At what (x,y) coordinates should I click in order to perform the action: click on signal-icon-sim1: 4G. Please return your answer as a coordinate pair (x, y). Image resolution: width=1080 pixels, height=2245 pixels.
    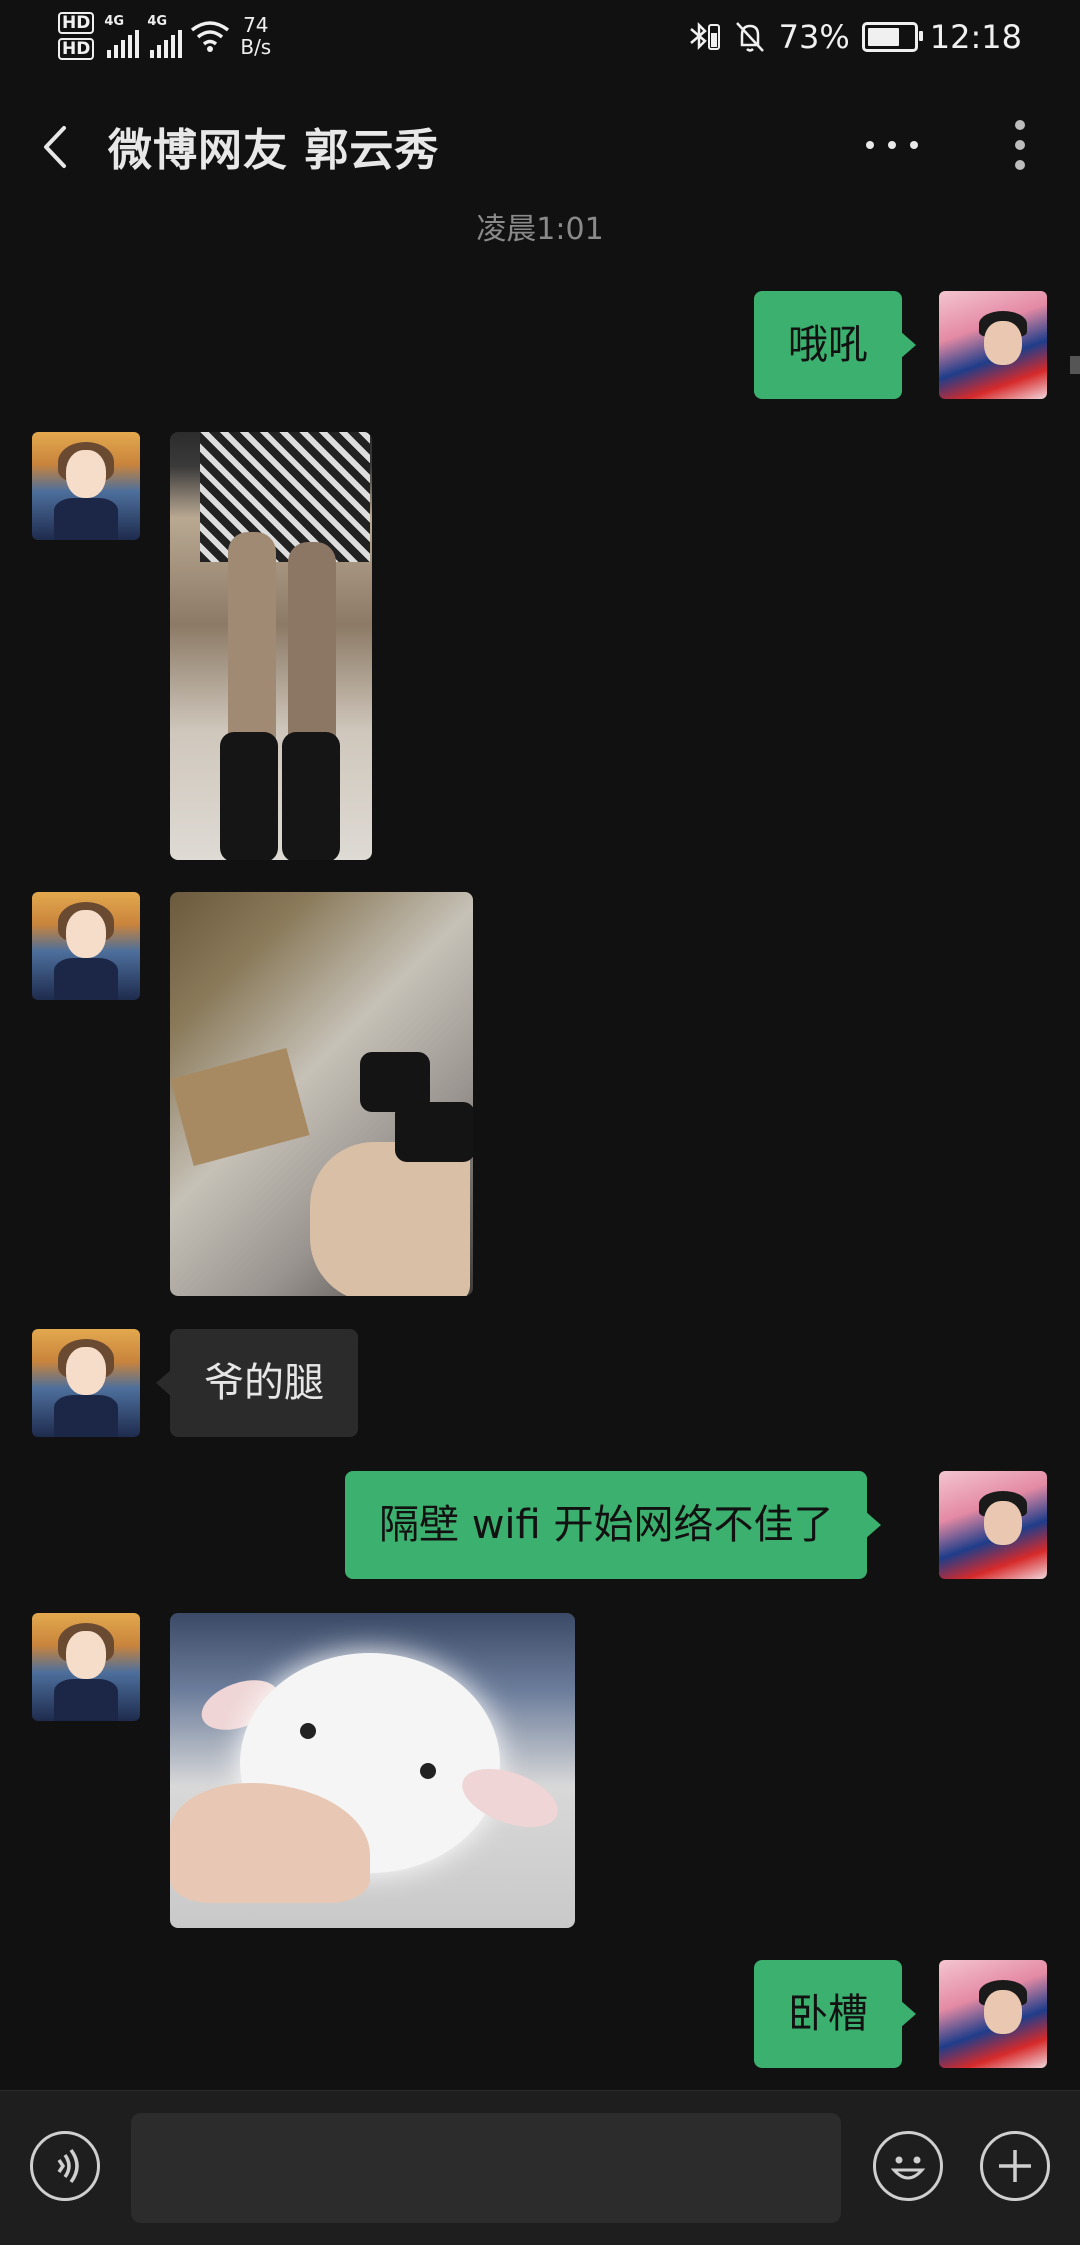
    Looking at the image, I should click on (122, 36).